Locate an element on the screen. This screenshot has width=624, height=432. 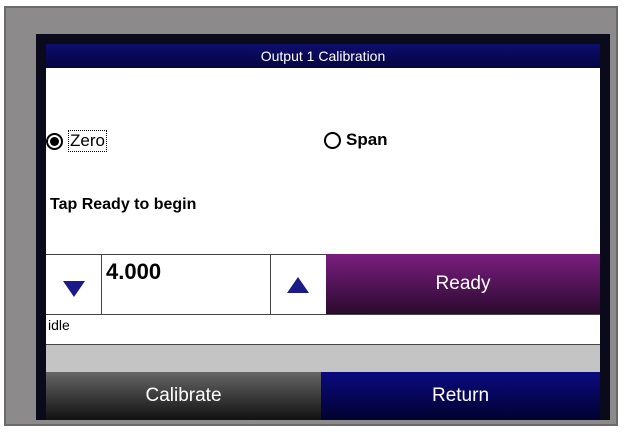
span-radio-circle-icon is located at coordinates (332, 140).